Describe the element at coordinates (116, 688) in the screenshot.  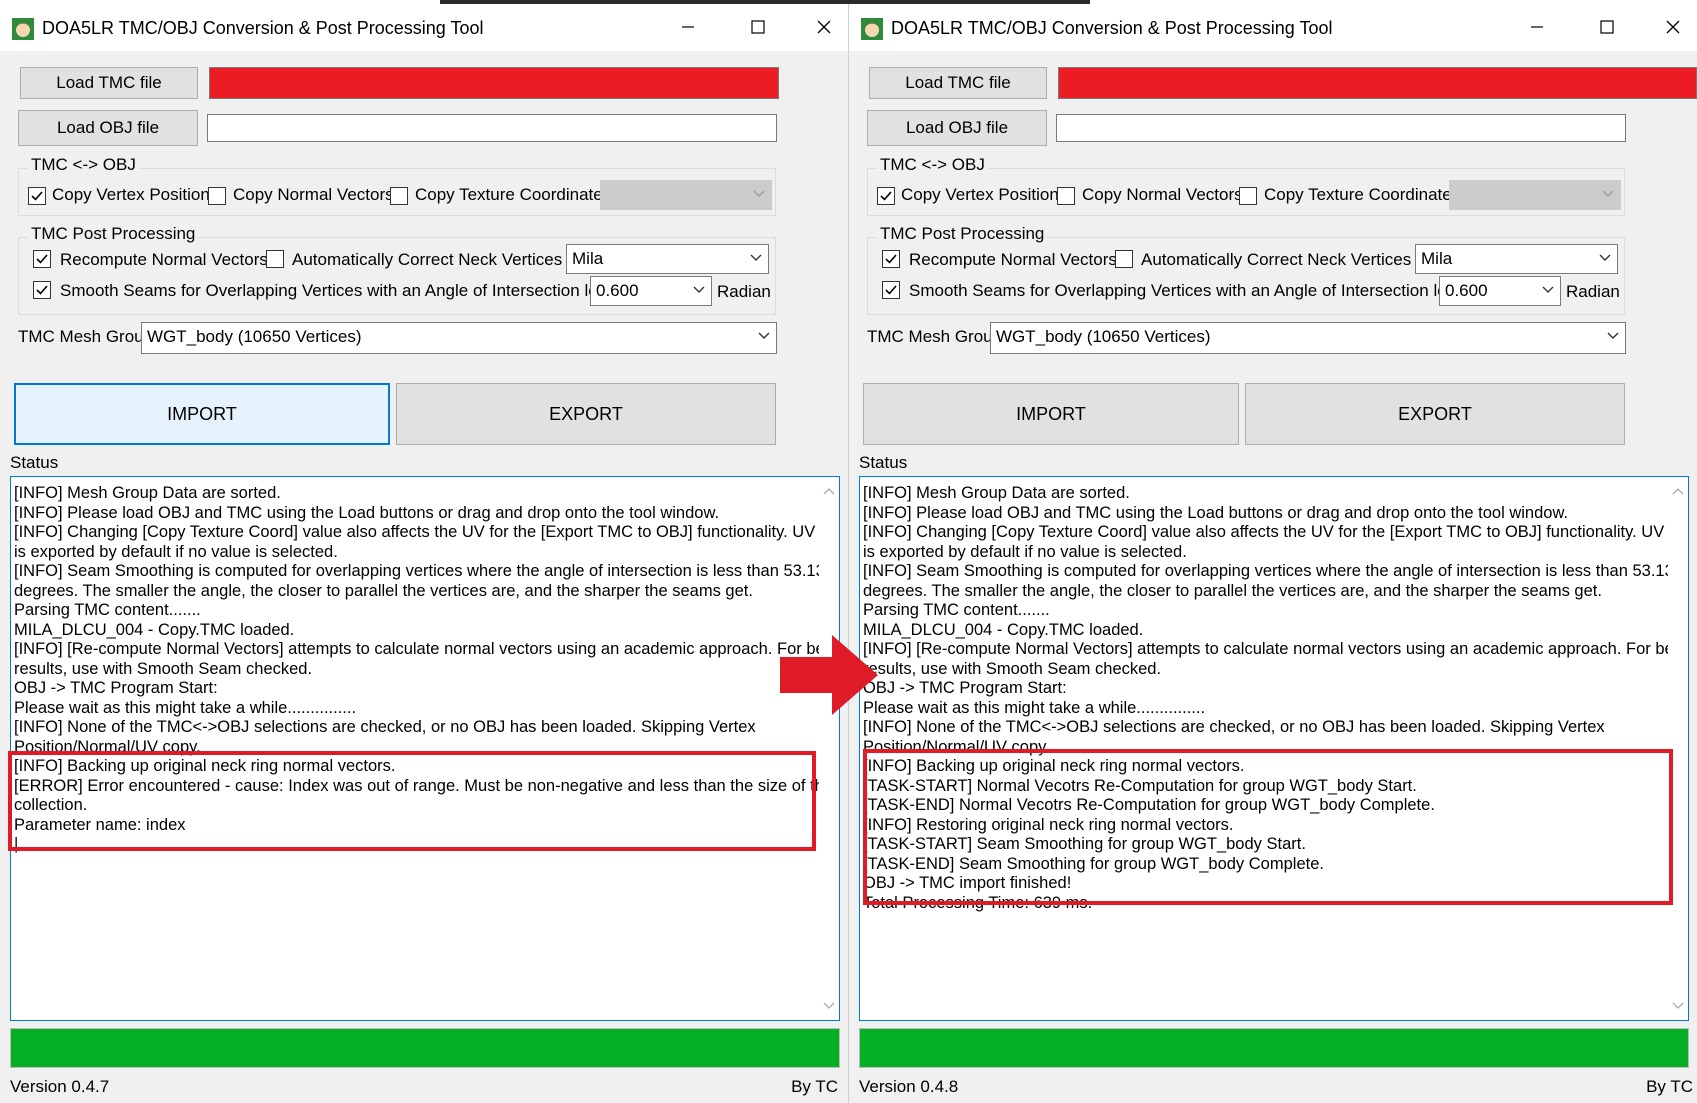
I see `log-line: OBJ -> TMC Program Start:` at that location.